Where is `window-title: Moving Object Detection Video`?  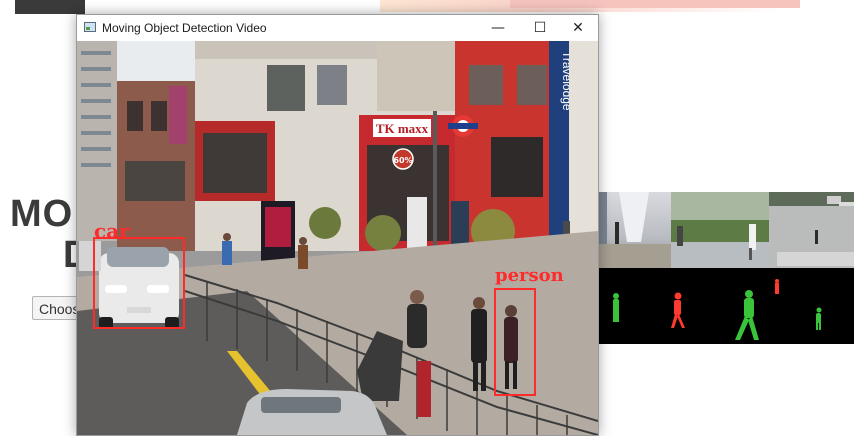 window-title: Moving Object Detection Video is located at coordinates (184, 28).